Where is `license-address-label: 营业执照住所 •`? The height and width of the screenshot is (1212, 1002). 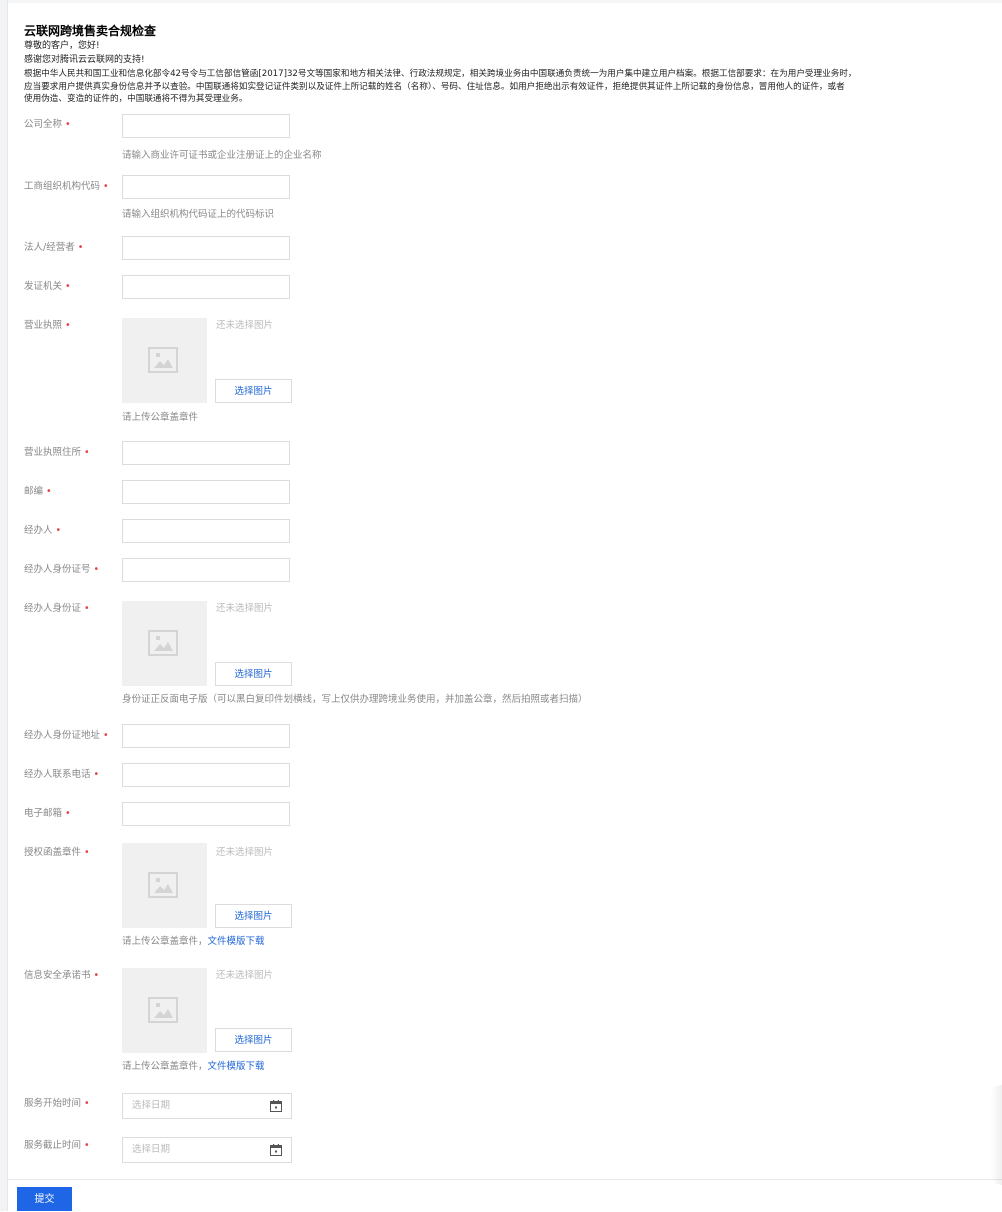 license-address-label: 营业执照住所 • is located at coordinates (57, 452).